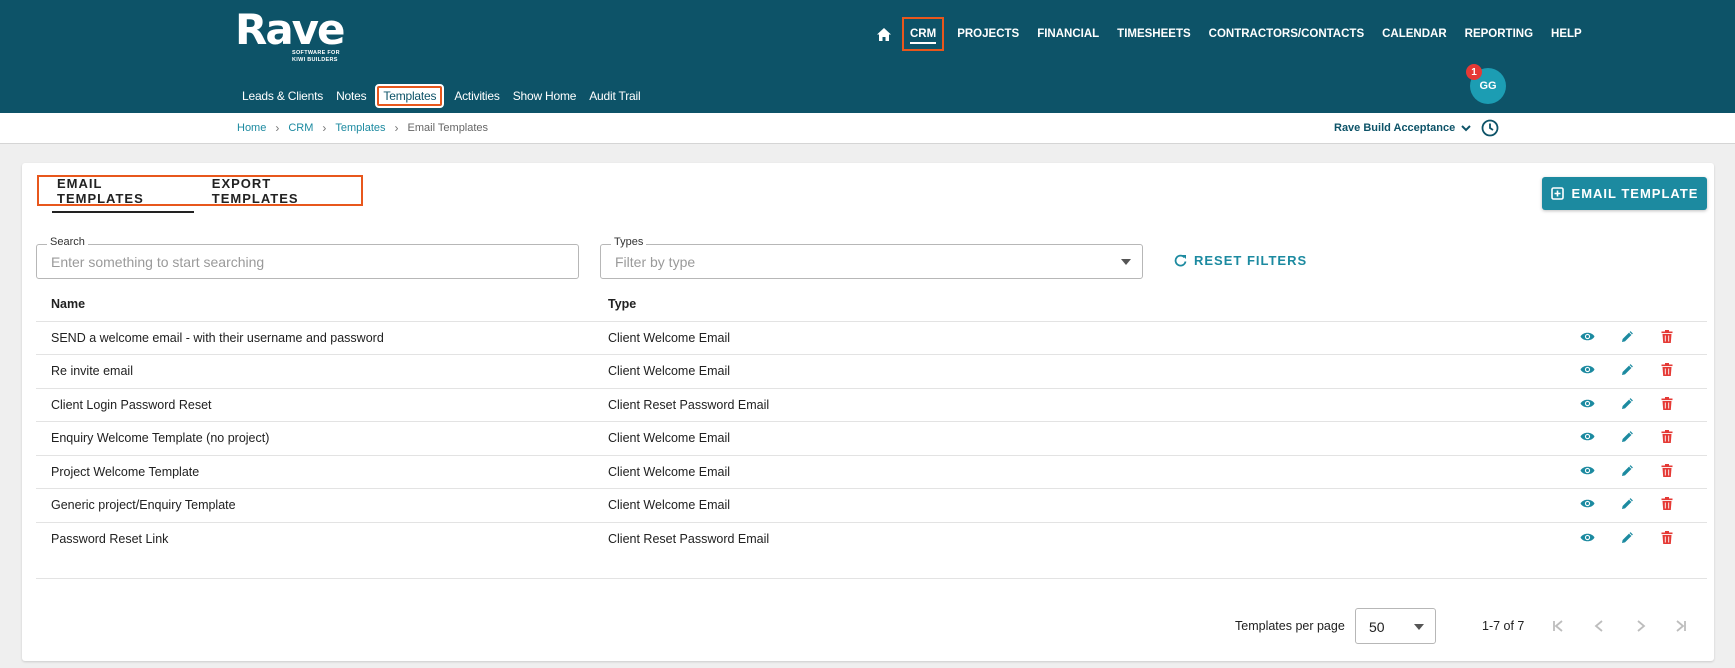  I want to click on template-type-cell: Client Reset Password Email, so click(689, 539).